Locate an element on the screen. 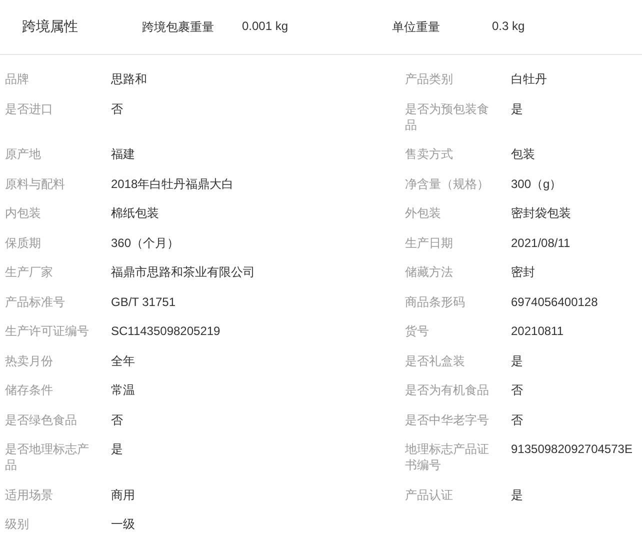 This screenshot has height=542, width=642. attribute-label: 跨境包裹重量 is located at coordinates (178, 27).